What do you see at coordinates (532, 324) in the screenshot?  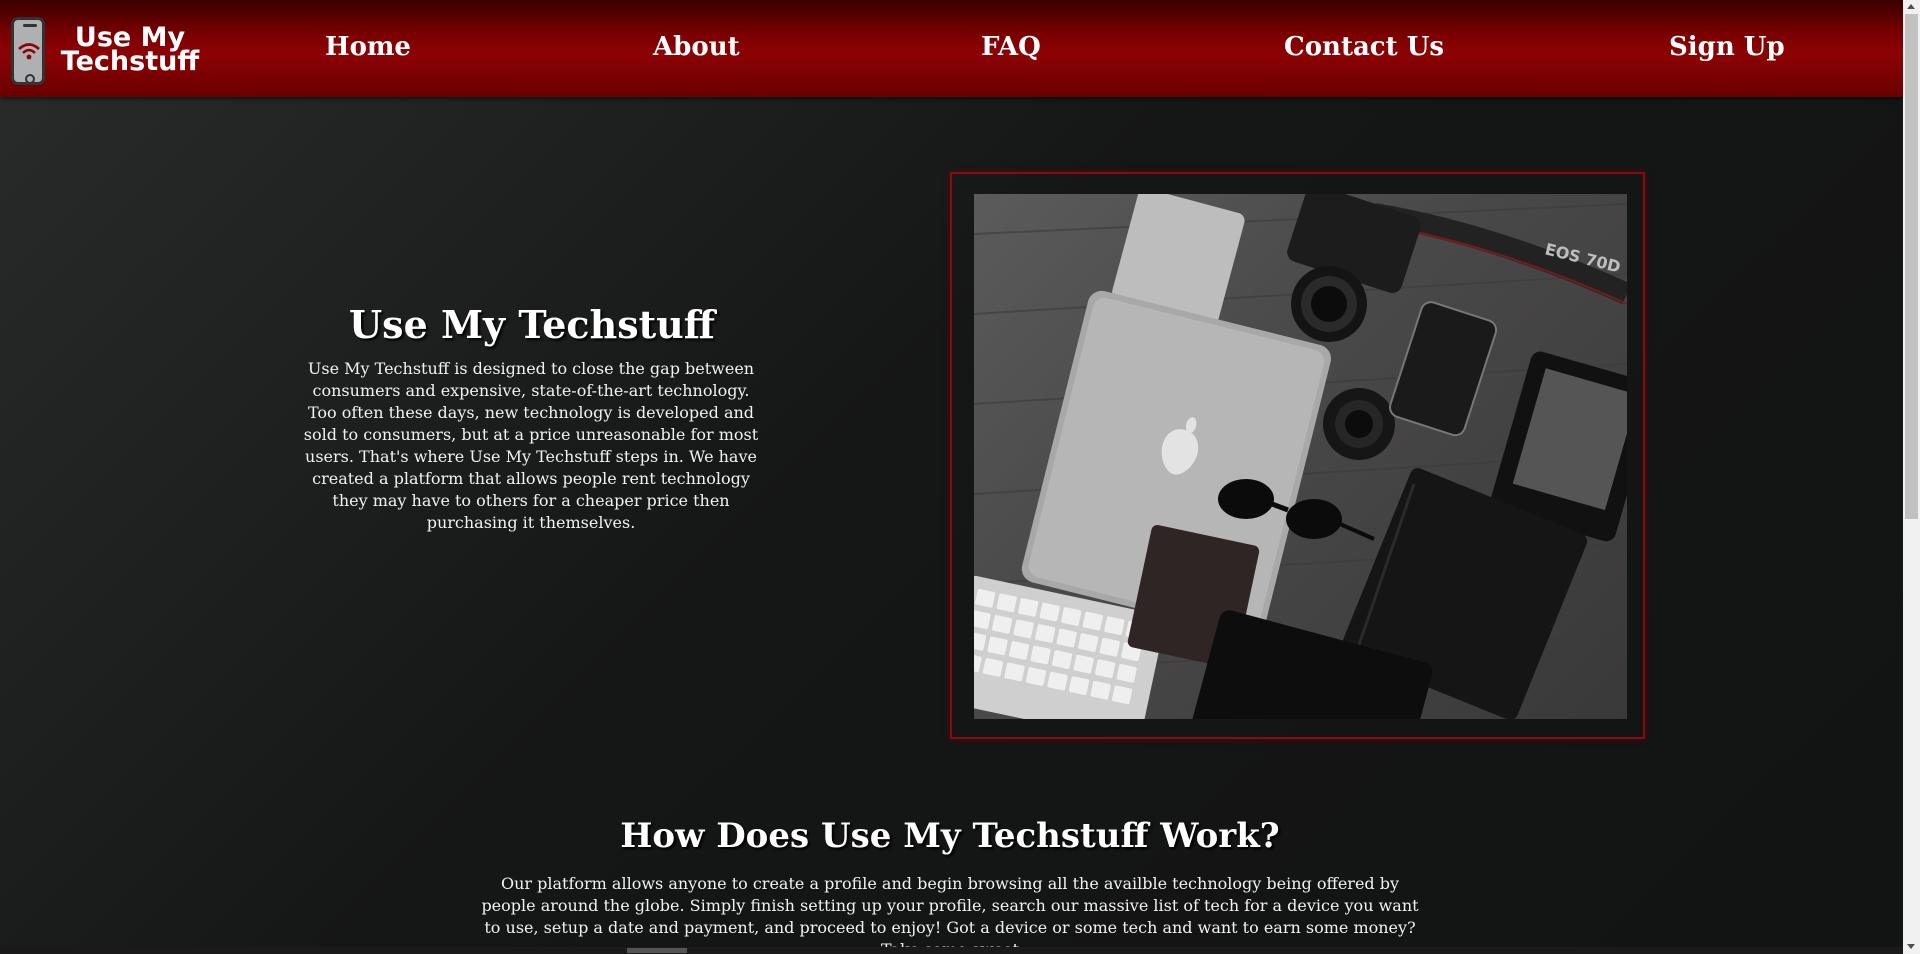 I see `hero-title: Use My Techstuff` at bounding box center [532, 324].